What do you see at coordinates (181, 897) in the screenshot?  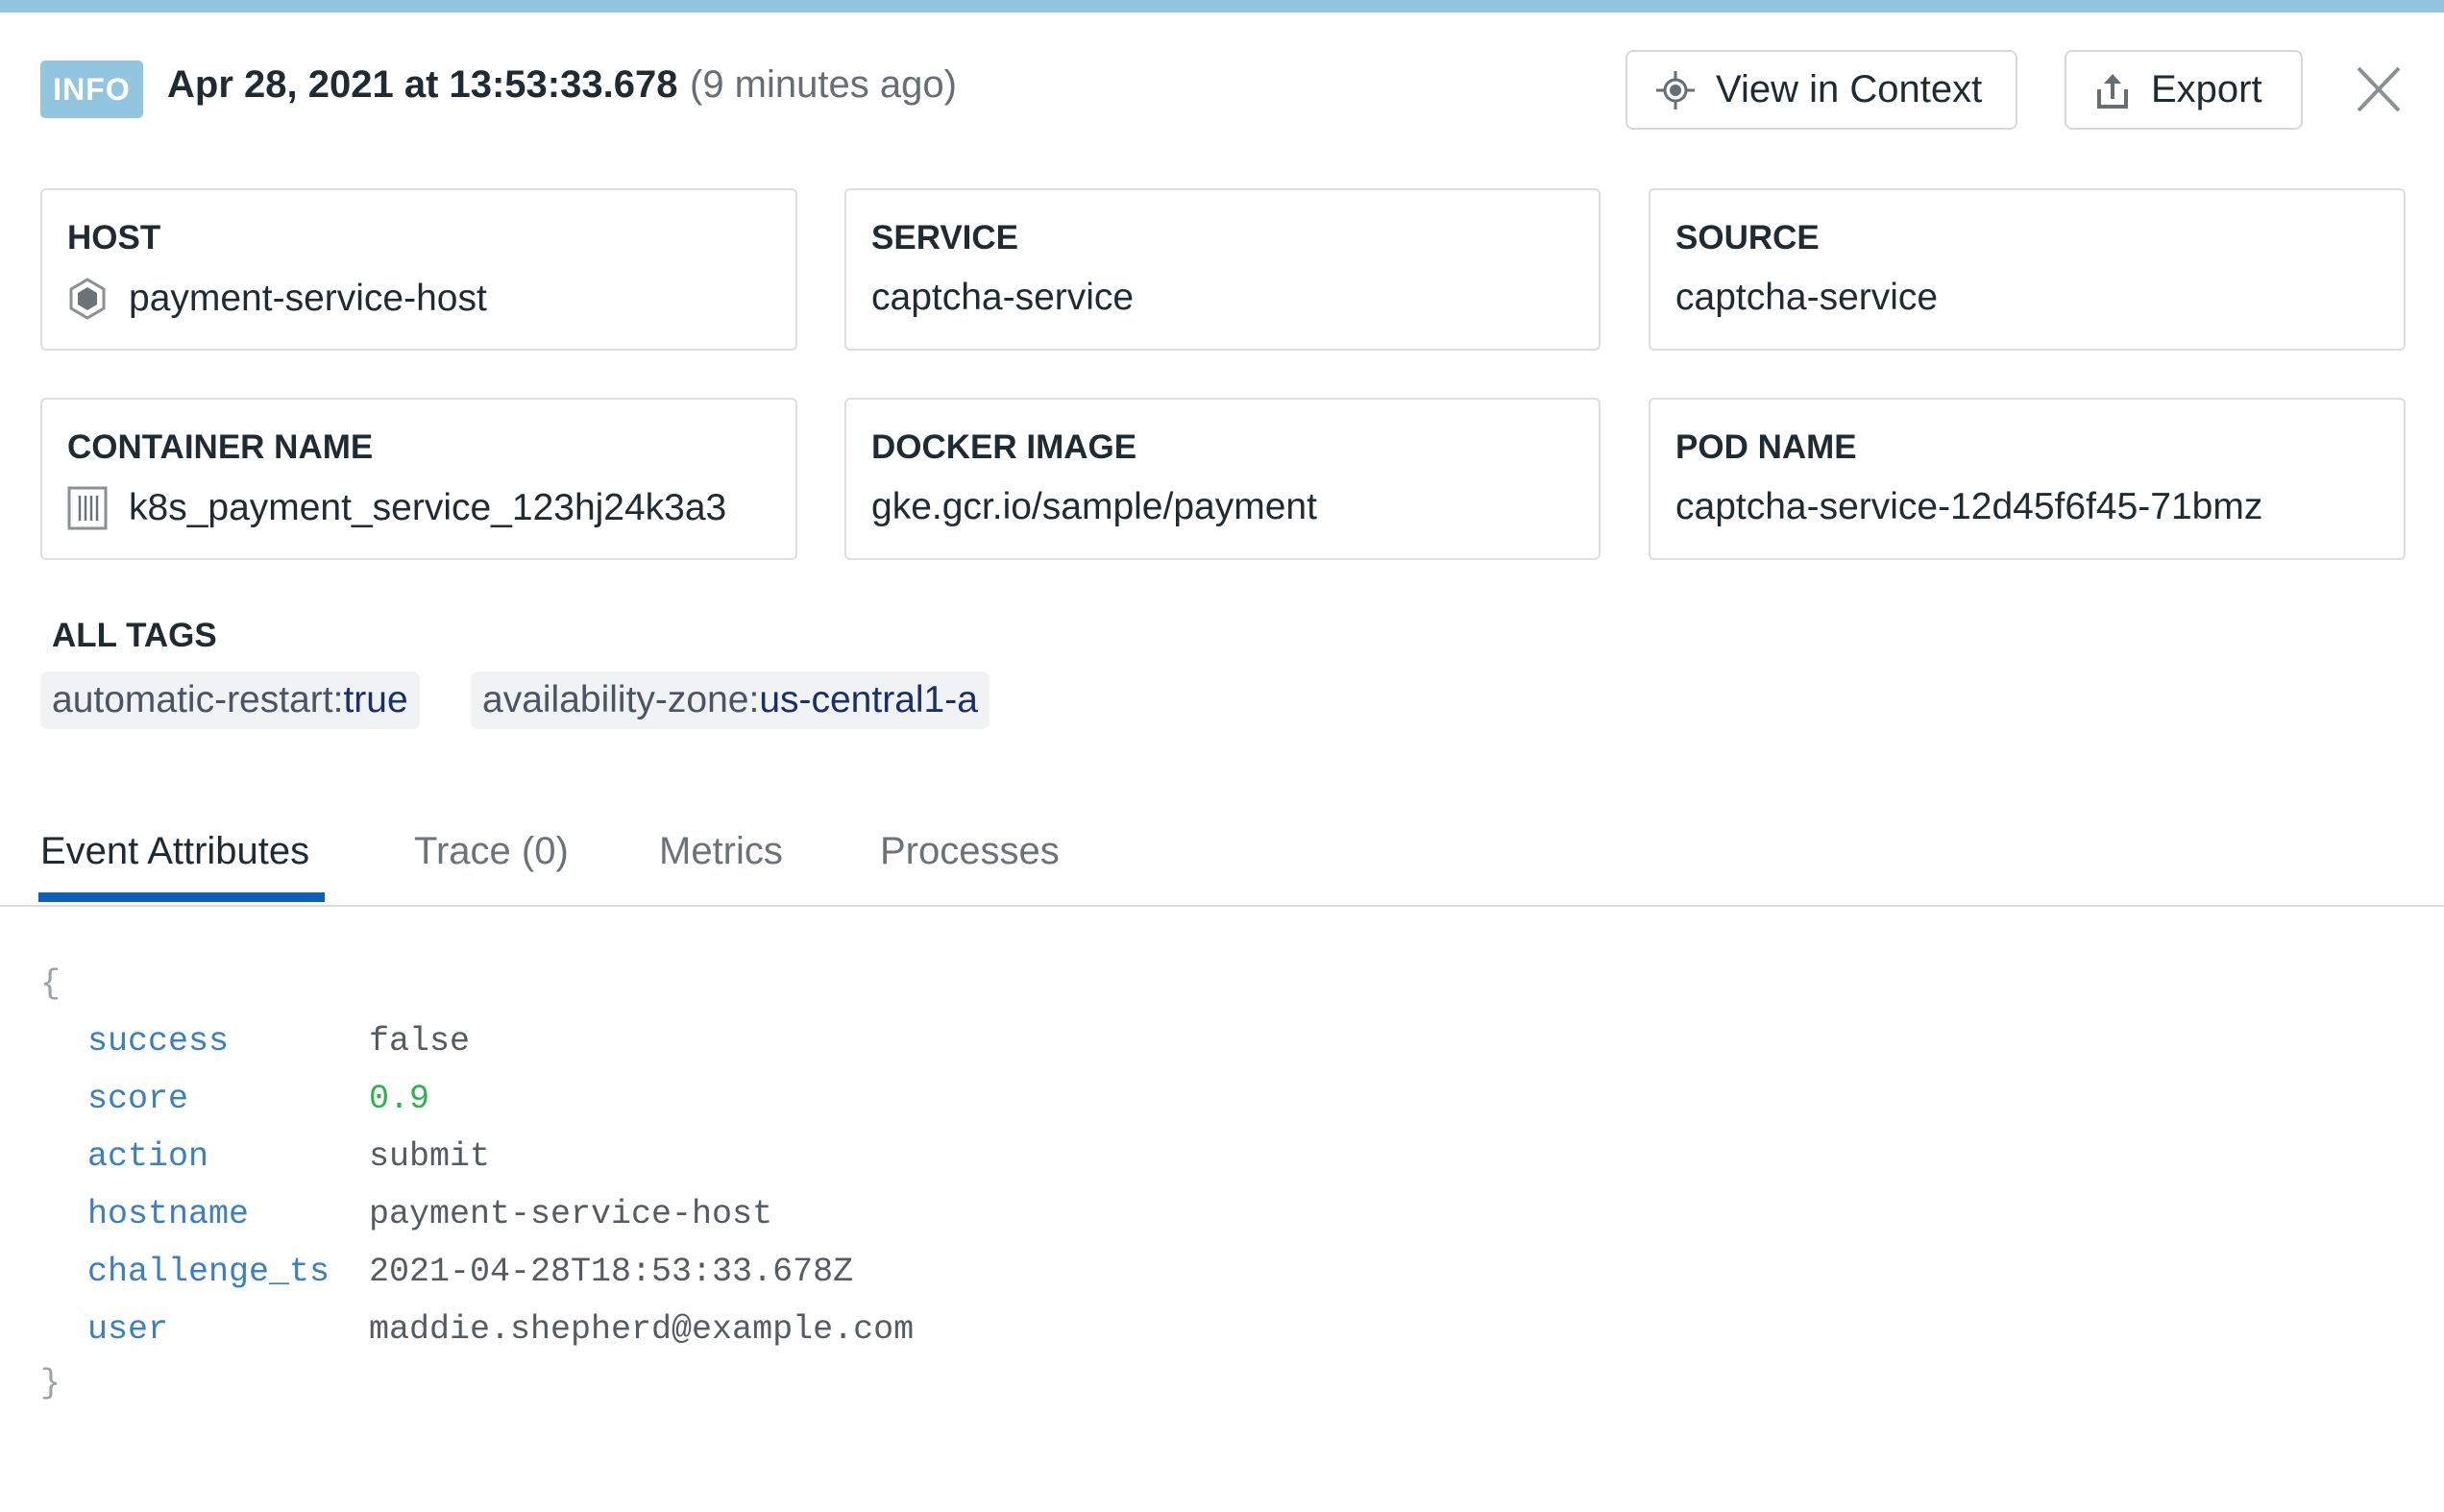 I see `active-tab-indicator` at bounding box center [181, 897].